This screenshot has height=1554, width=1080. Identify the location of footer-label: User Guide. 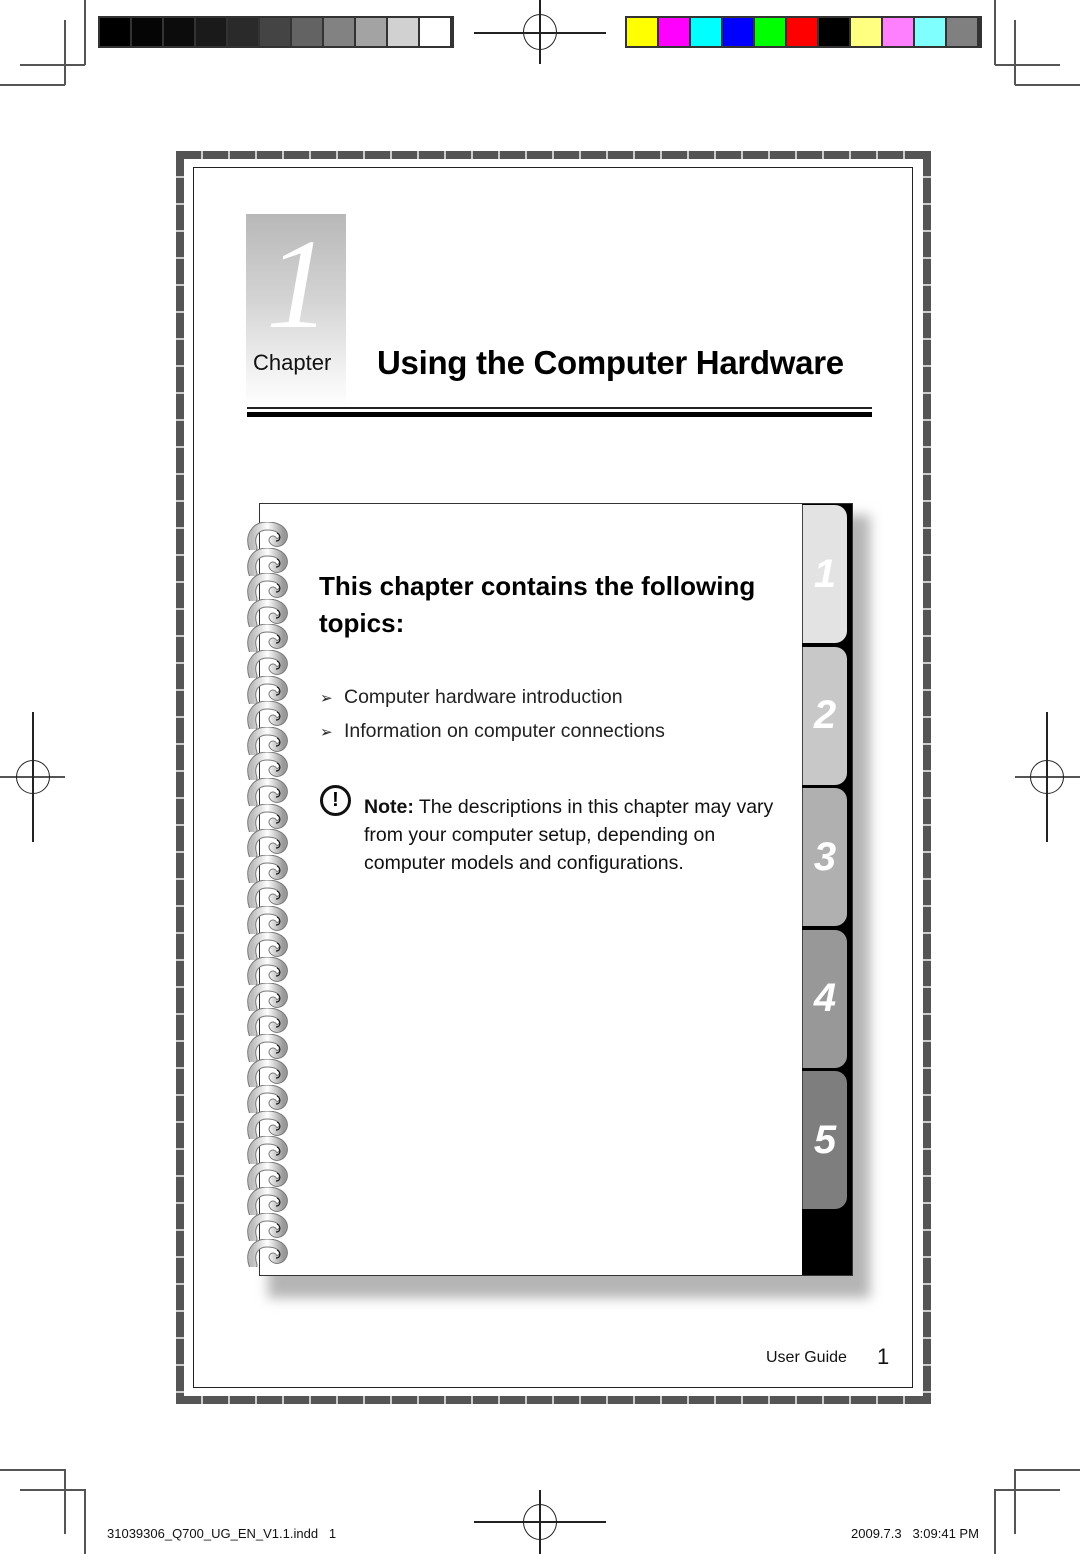
(806, 1357).